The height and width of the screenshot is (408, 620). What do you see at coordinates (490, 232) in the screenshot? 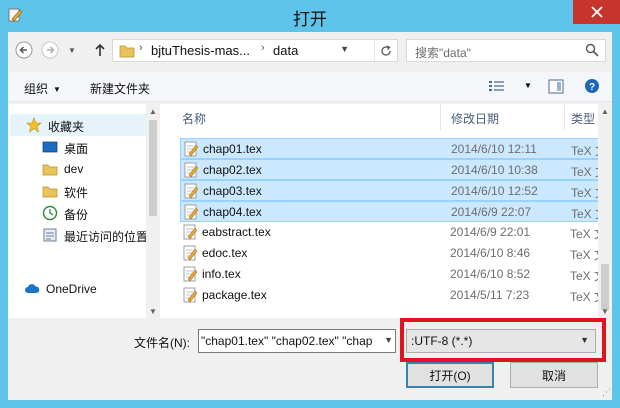
I see `file-date: 2014/6/9 22:01` at bounding box center [490, 232].